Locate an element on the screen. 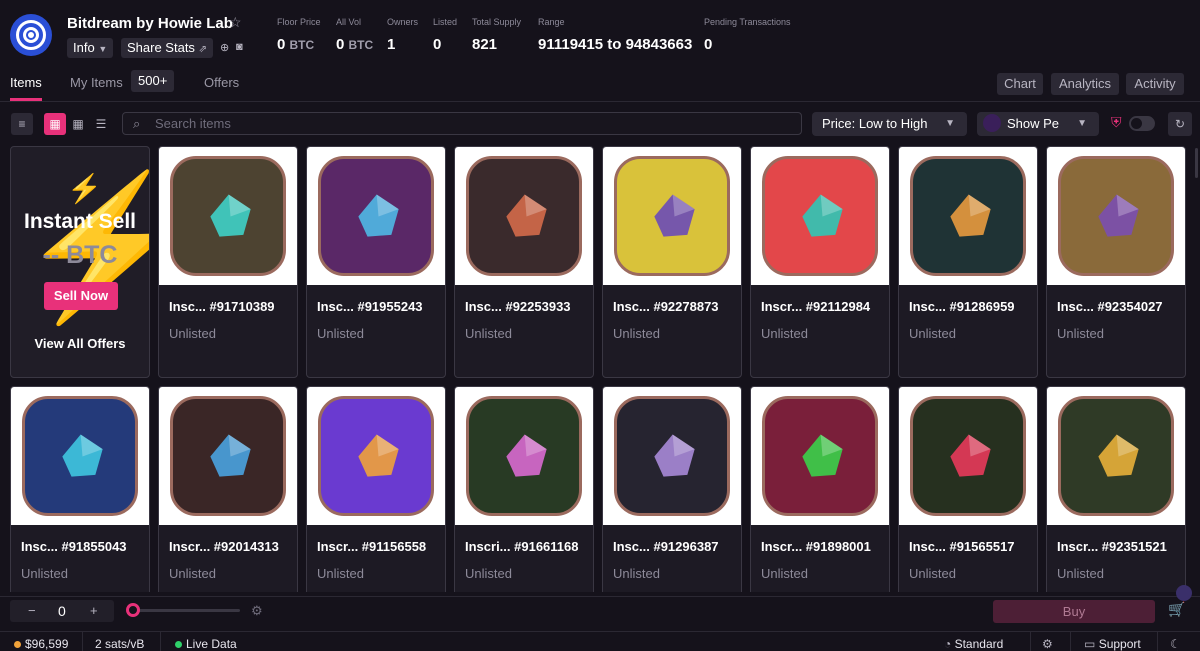 This screenshot has width=1200, height=651. stat-total-supply: Total Supply 821 is located at coordinates (496, 35).